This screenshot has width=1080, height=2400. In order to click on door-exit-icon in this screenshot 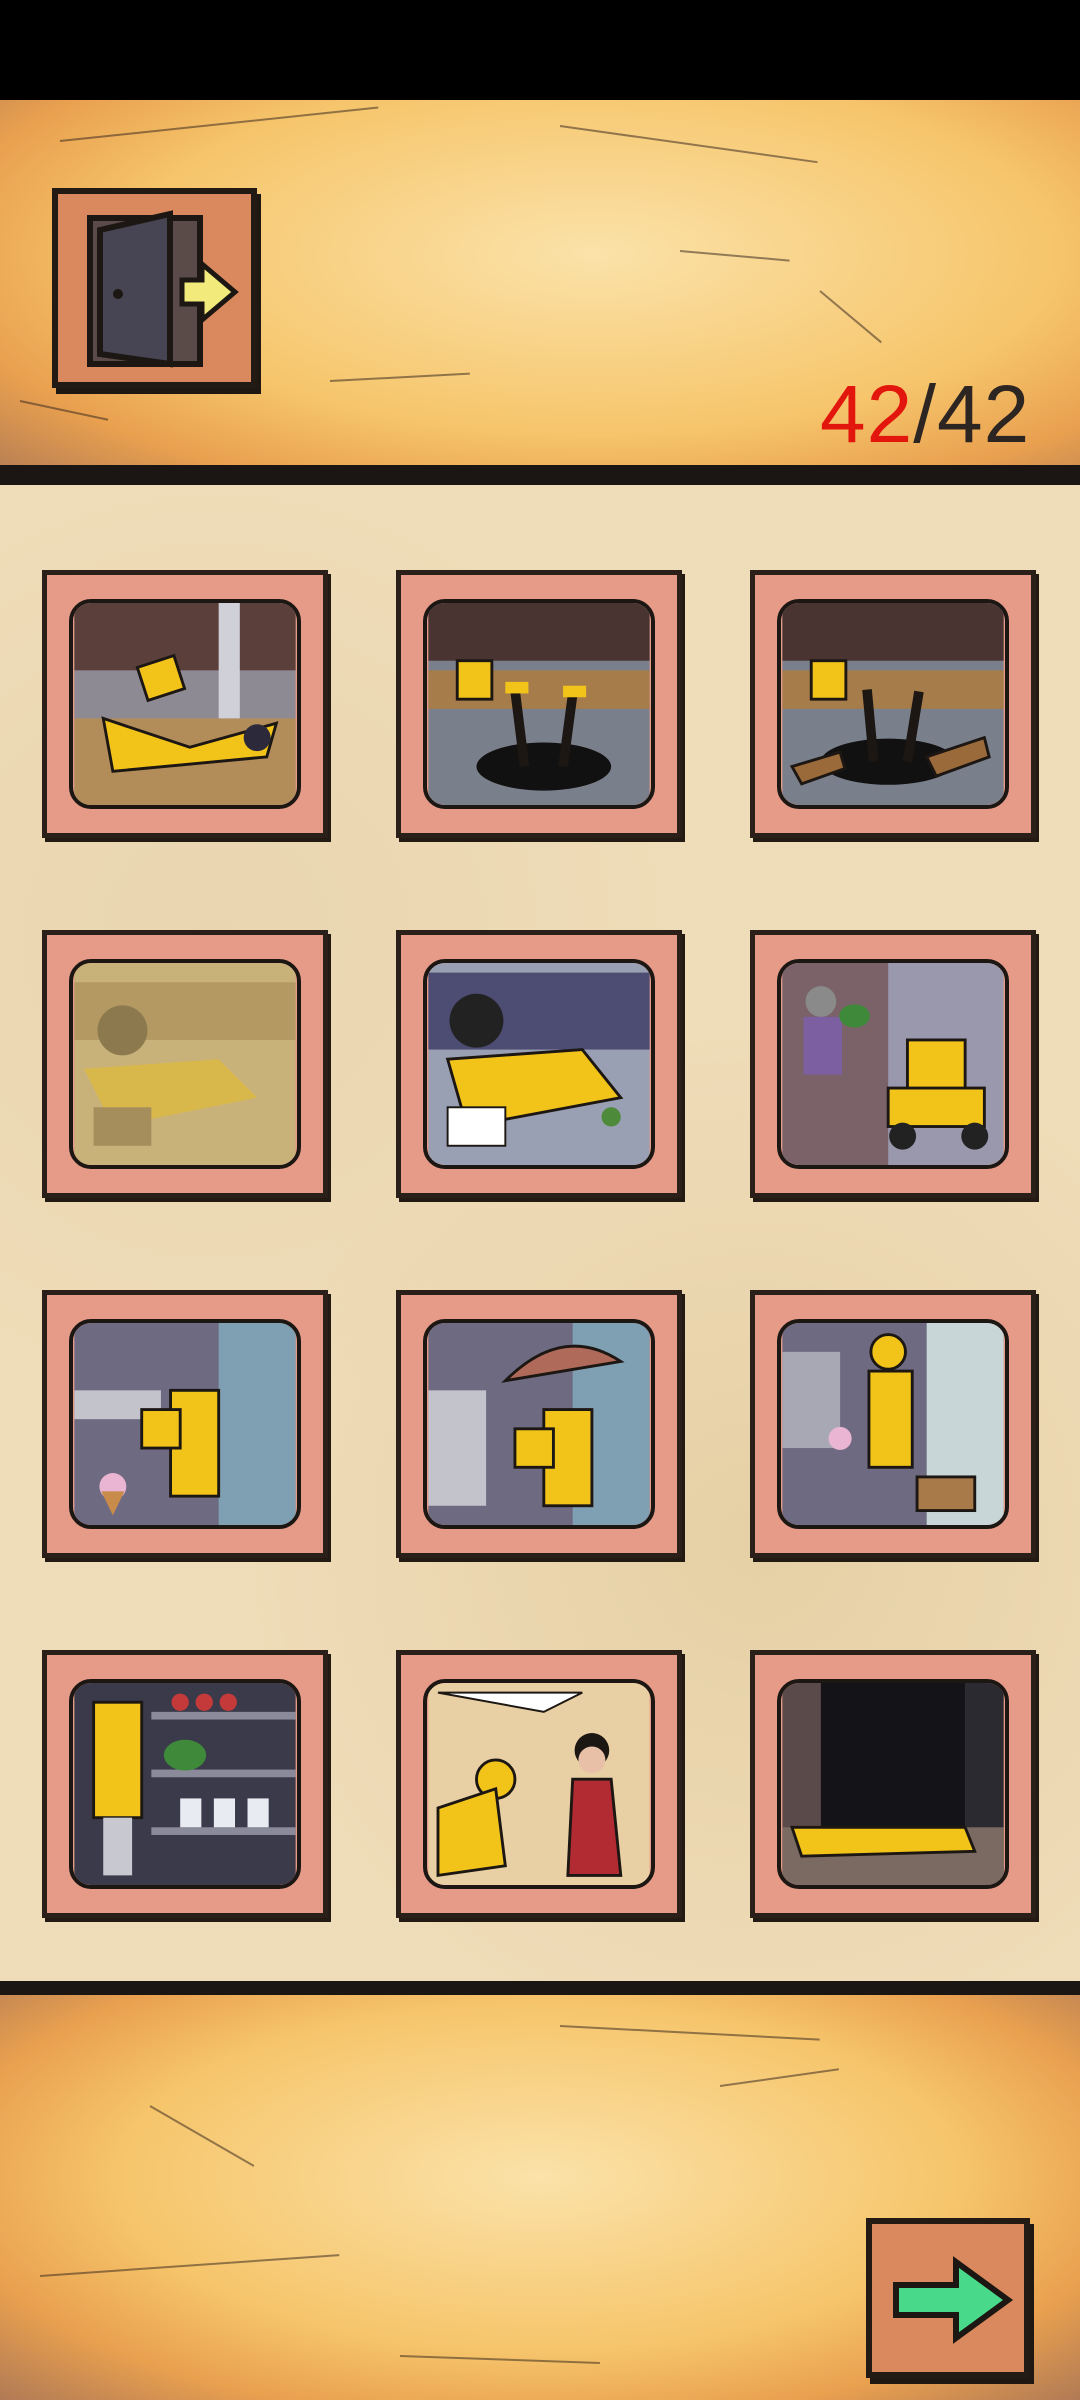, I will do `click(163, 289)`.